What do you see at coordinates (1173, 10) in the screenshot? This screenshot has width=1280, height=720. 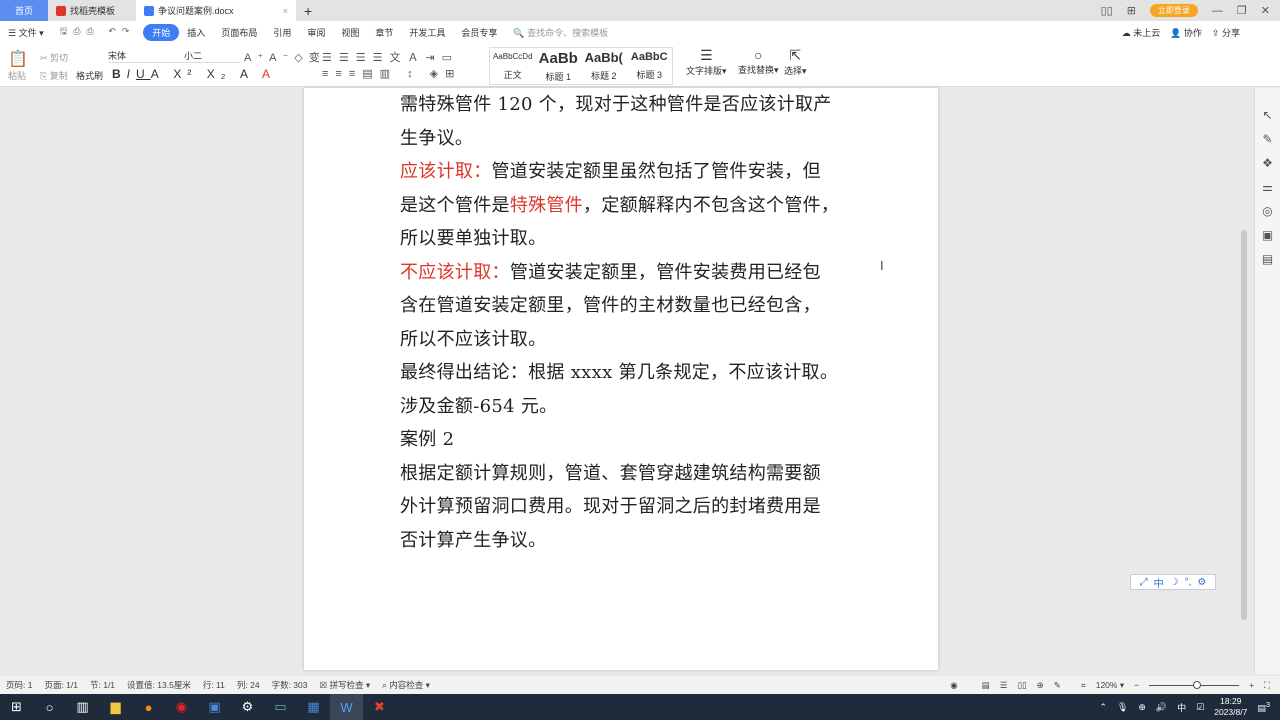 I see `login-button: 立即登录` at bounding box center [1173, 10].